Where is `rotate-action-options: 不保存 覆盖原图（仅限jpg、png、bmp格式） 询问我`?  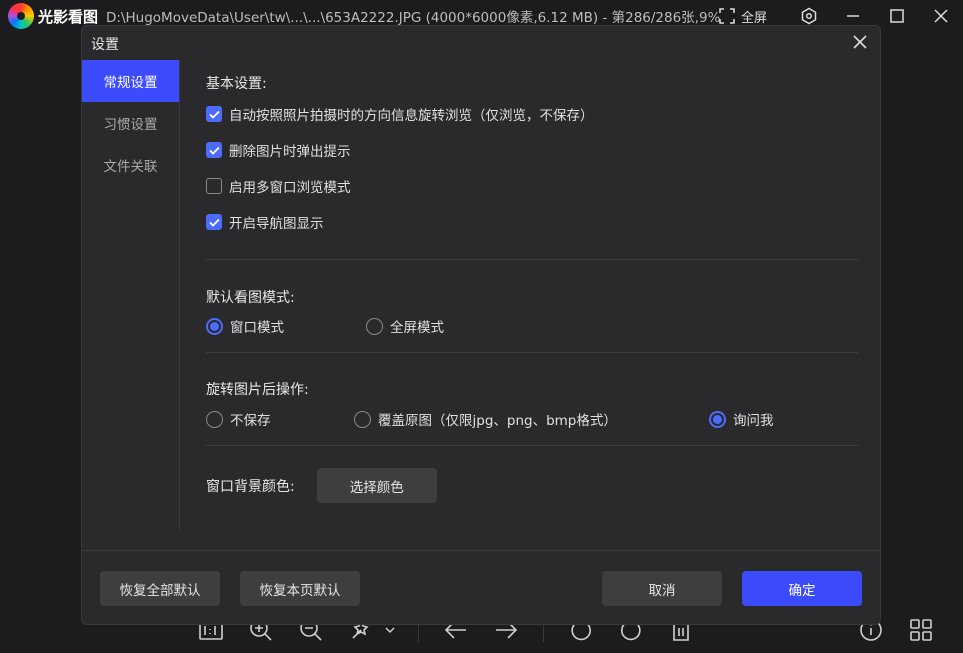
rotate-action-options: 不保存 覆盖原图（仅限jpg、png、bmp格式） 询问我 is located at coordinates (532, 418).